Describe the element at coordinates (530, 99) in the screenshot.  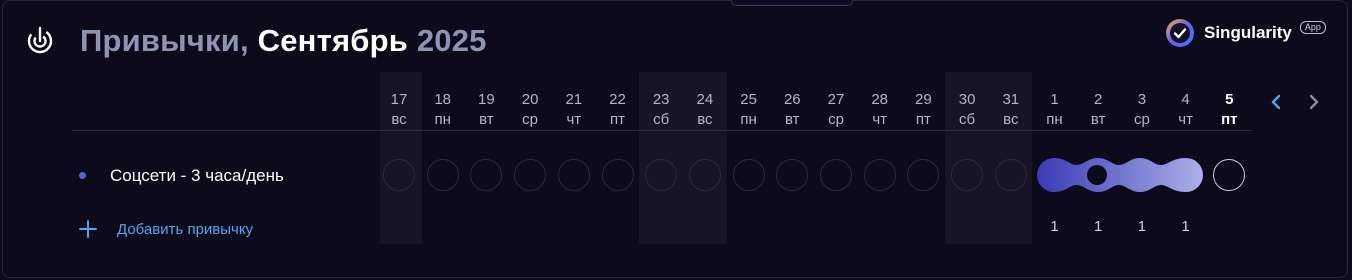
I see `date-day: 20` at that location.